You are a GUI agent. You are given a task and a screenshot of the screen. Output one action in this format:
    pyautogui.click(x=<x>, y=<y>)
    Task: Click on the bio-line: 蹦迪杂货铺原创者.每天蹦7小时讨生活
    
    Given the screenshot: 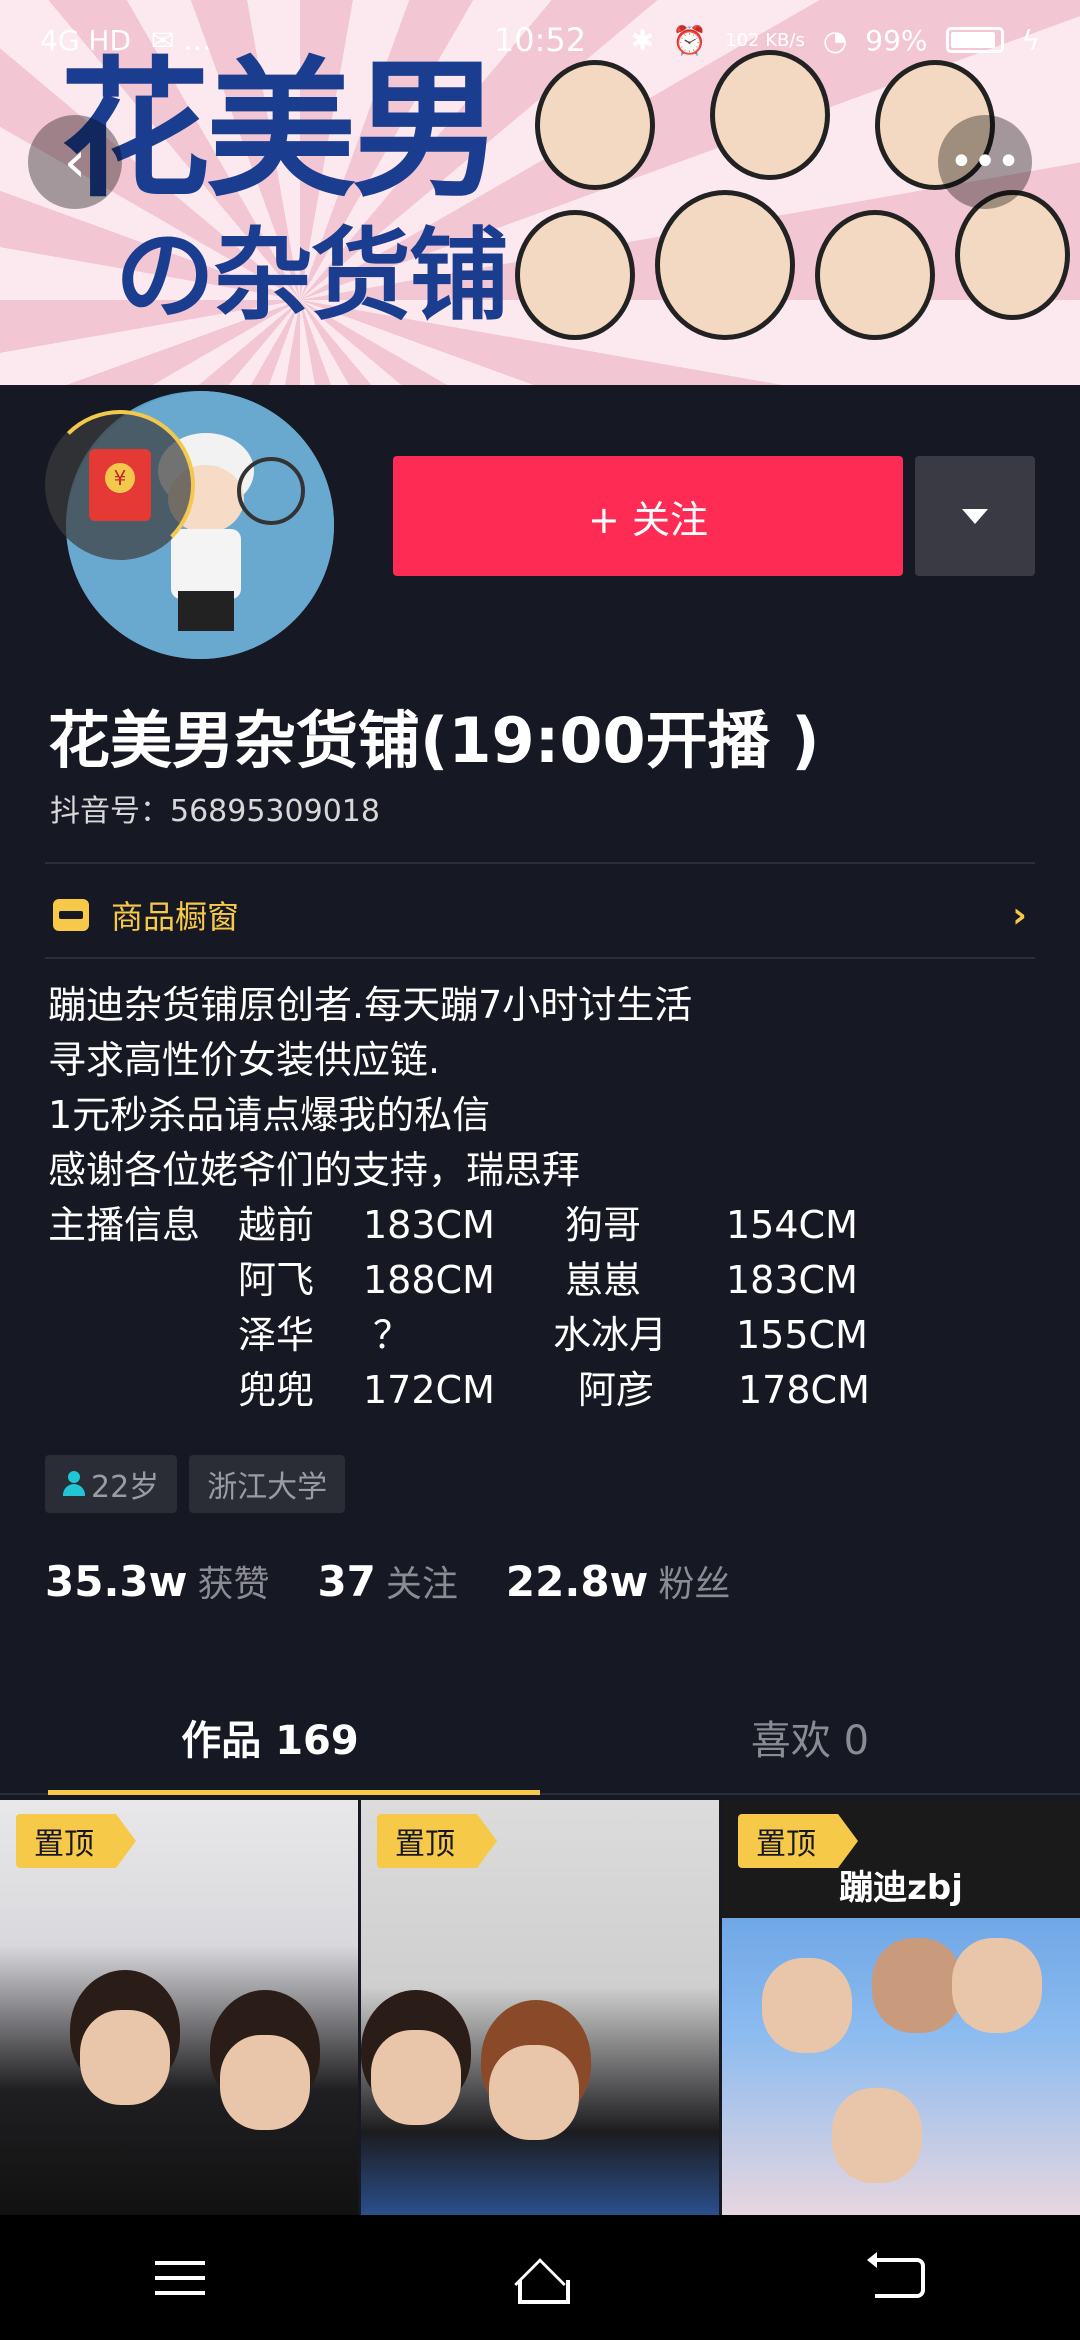 What is the action you would take?
    pyautogui.click(x=370, y=1005)
    